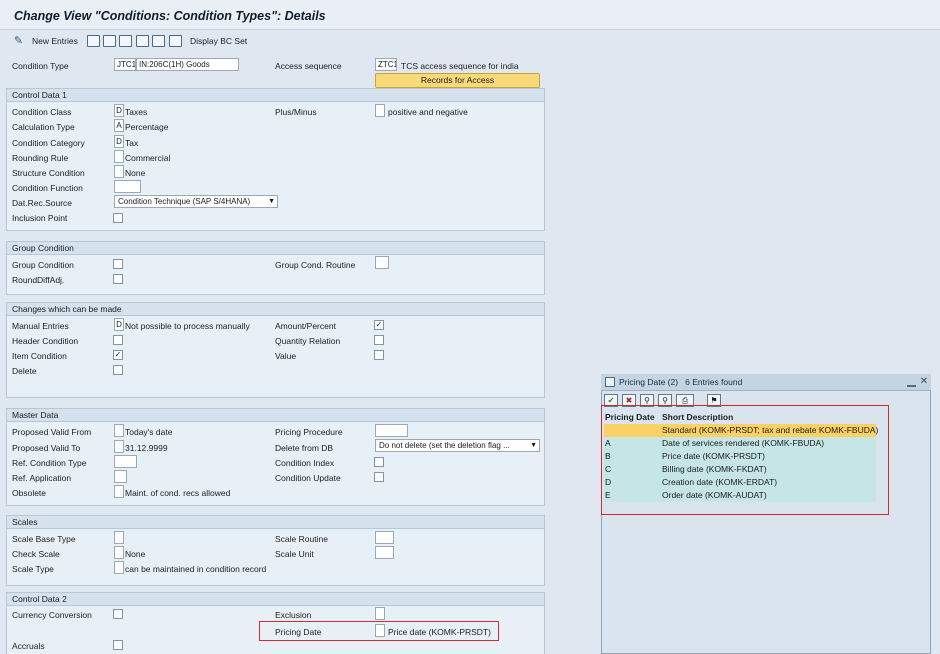 The height and width of the screenshot is (654, 940). I want to click on check-scale-value: None, so click(135, 554).